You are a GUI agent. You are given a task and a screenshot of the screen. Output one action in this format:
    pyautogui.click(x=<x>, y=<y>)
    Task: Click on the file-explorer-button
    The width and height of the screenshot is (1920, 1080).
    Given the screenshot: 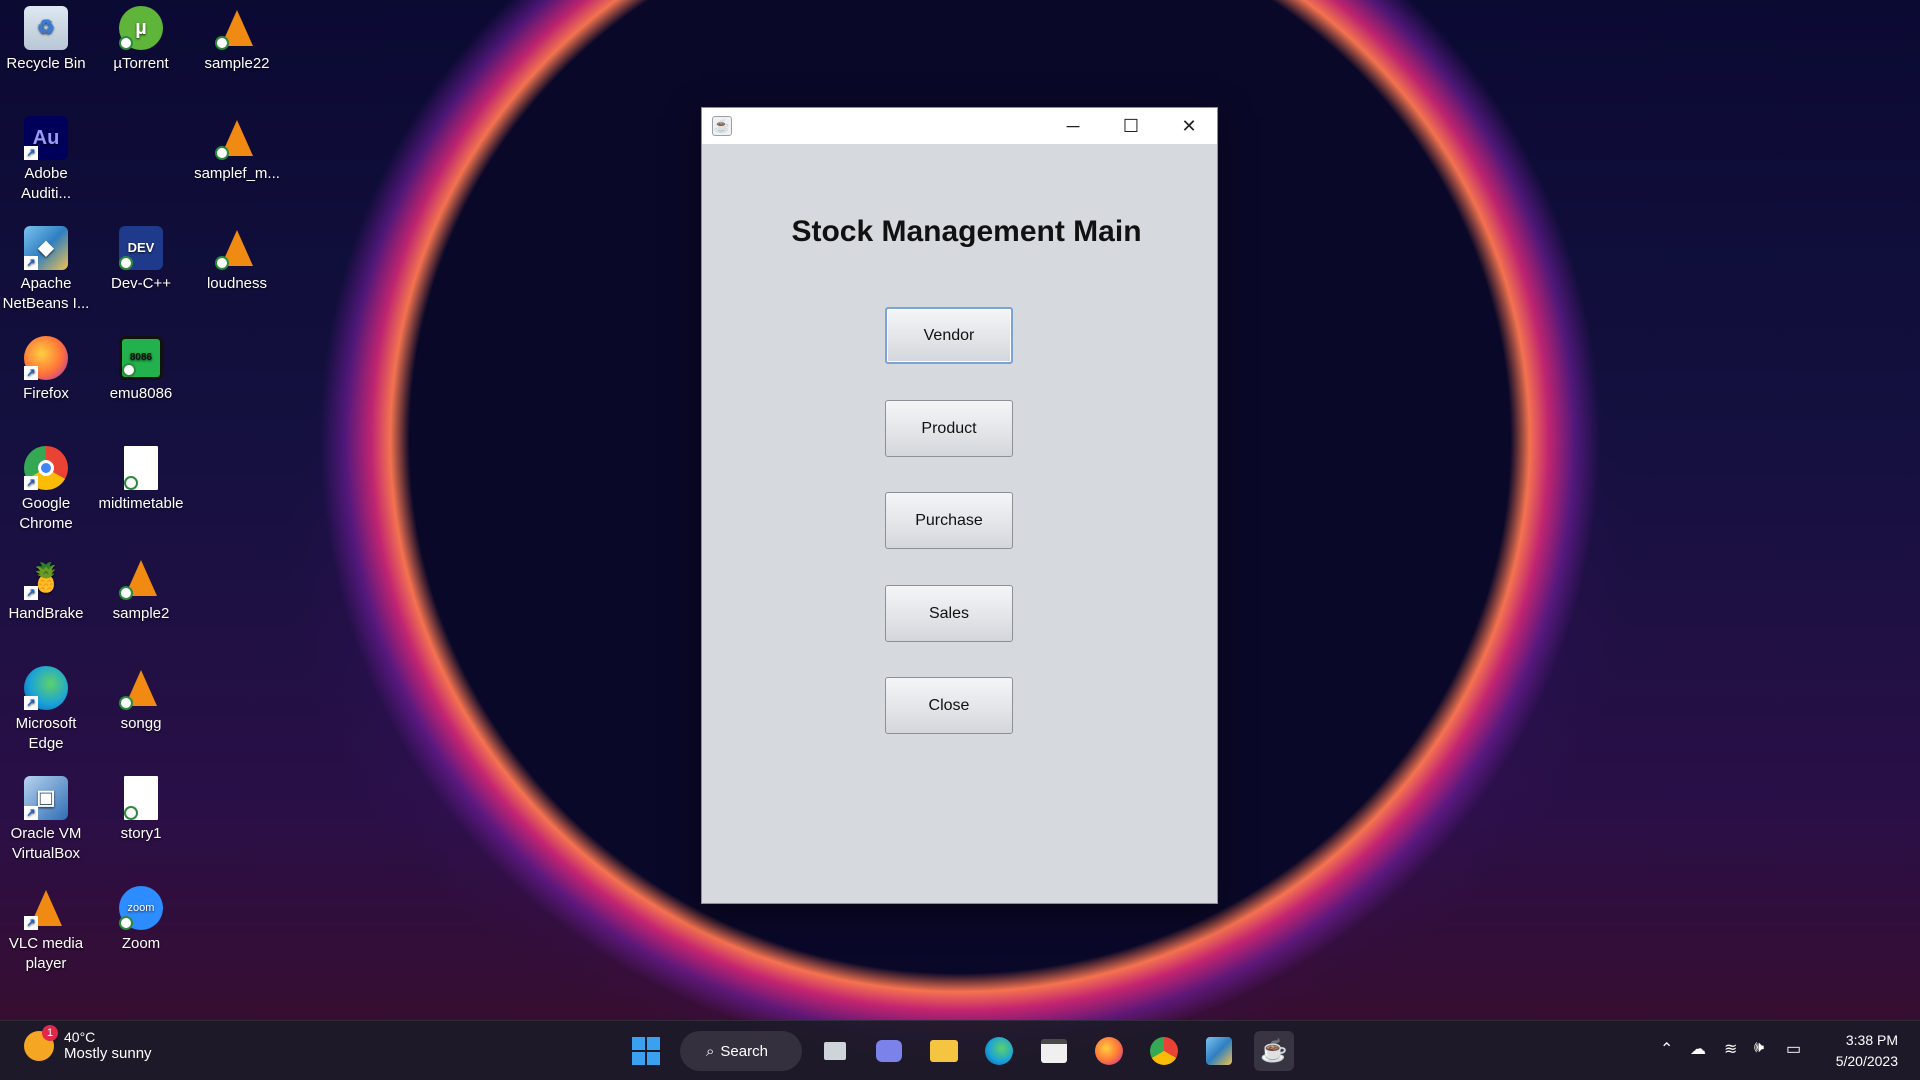 What is the action you would take?
    pyautogui.click(x=944, y=1051)
    